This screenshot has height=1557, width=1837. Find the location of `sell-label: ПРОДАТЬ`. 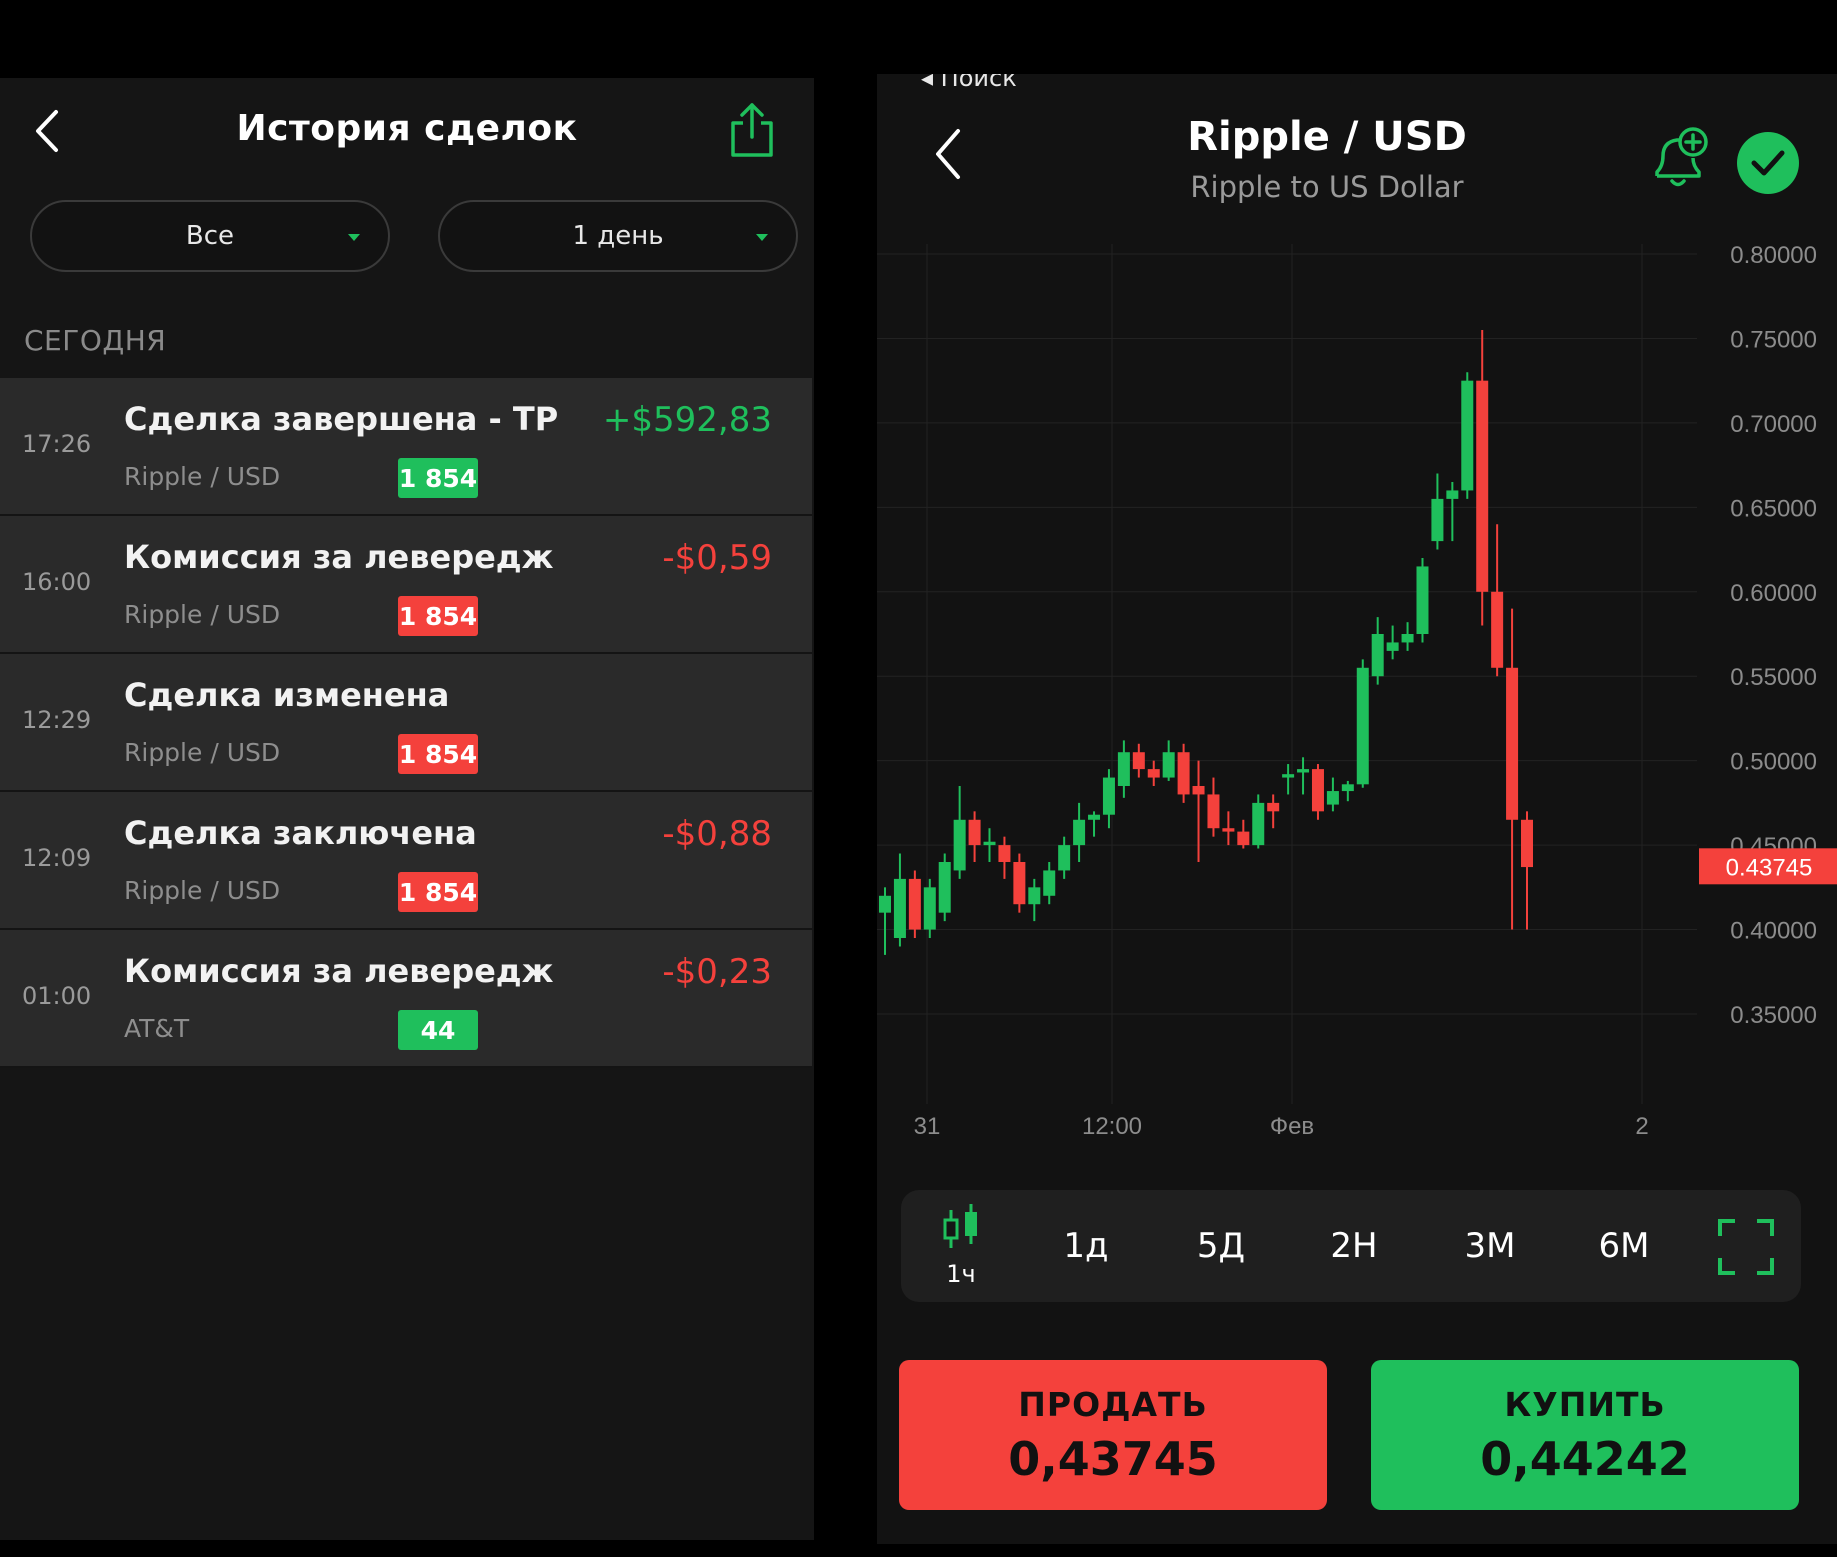

sell-label: ПРОДАТЬ is located at coordinates (1113, 1404).